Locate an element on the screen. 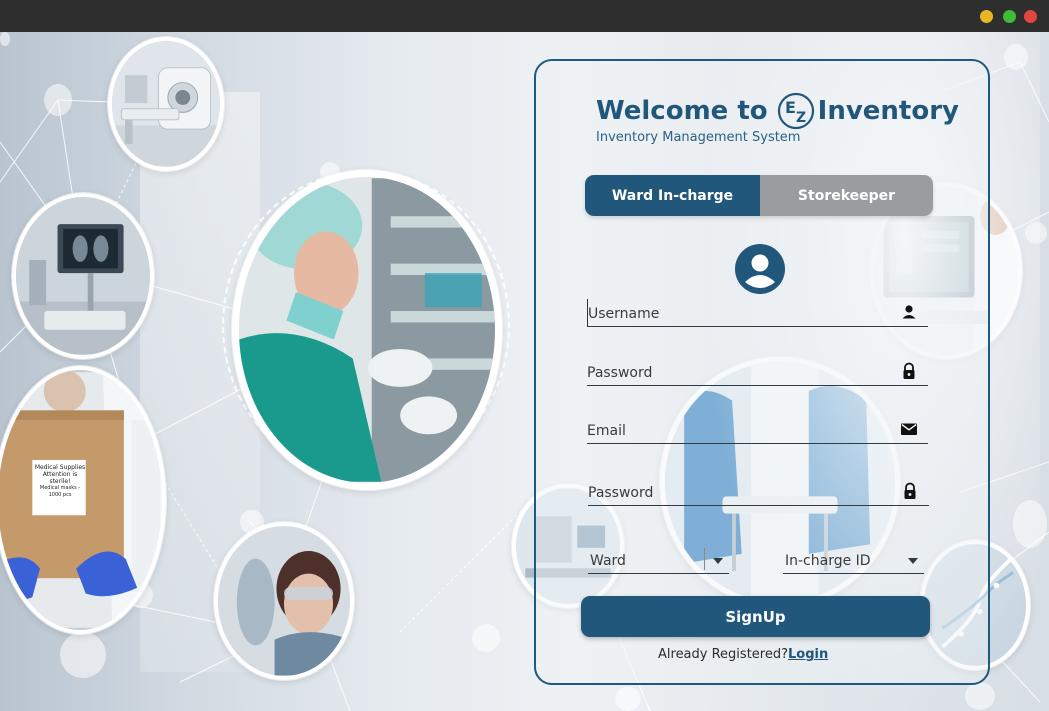 The image size is (1049, 711). username-field-wrapper is located at coordinates (757, 313).